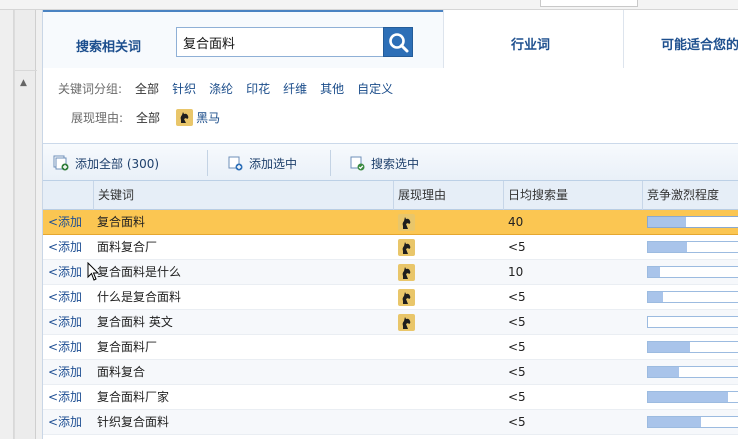  I want to click on table-row: <添加 复合面料厂 <5, so click(390, 347).